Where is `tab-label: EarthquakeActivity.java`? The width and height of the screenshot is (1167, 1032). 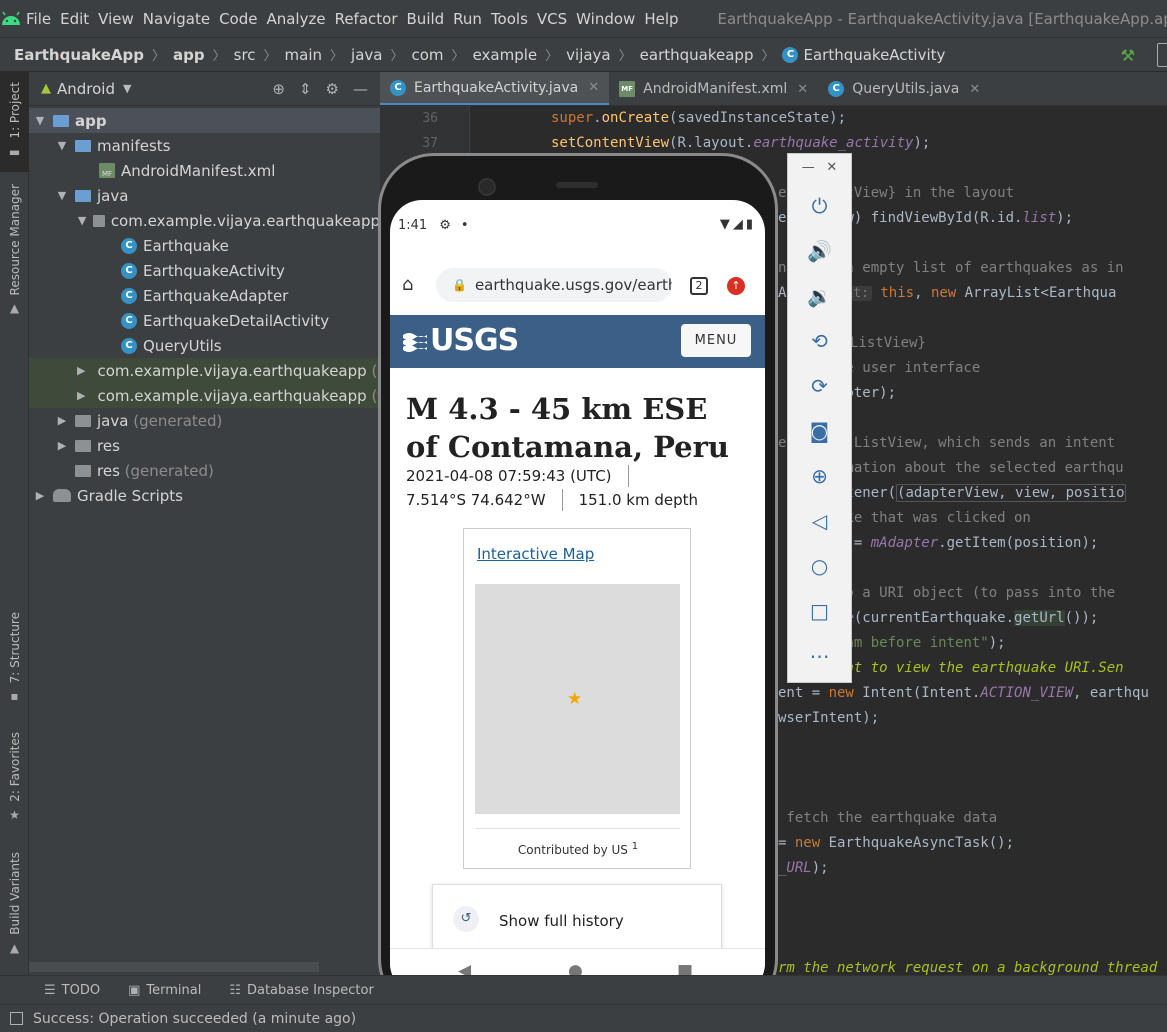 tab-label: EarthquakeActivity.java is located at coordinates (496, 87).